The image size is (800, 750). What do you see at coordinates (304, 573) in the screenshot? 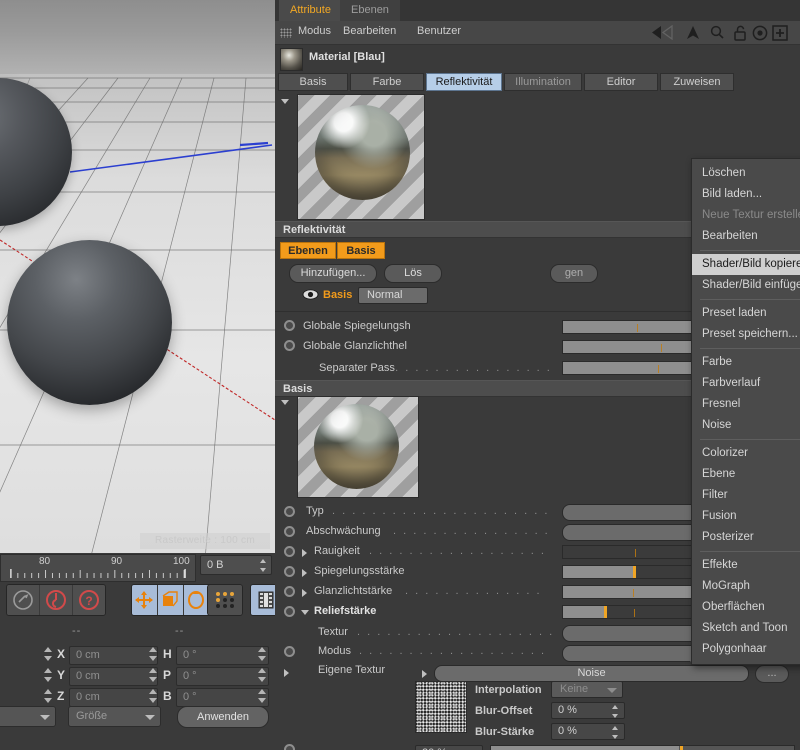
I see `expand-spiegelungsstaerke-icon` at bounding box center [304, 573].